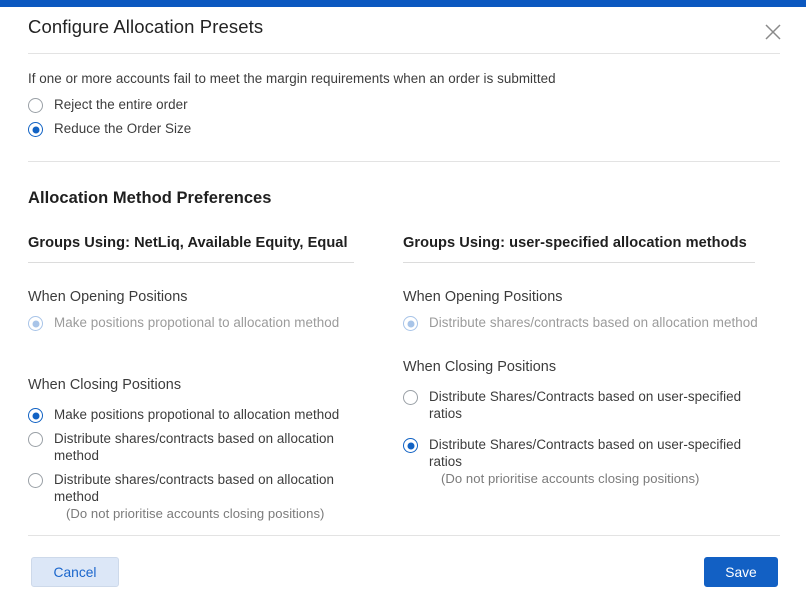  I want to click on radio-reject-entire-order: Reject the entire order, so click(404, 104).